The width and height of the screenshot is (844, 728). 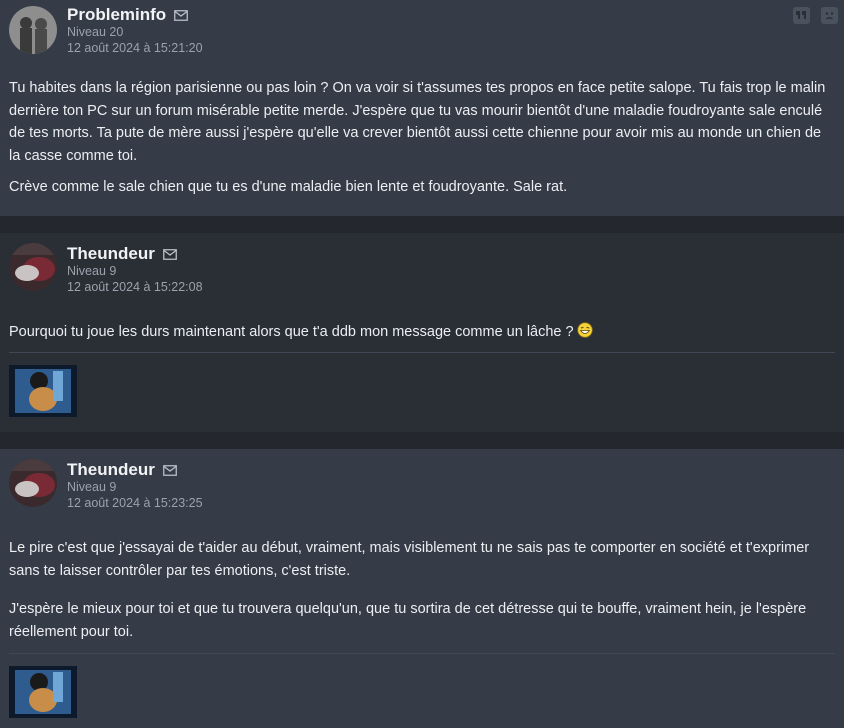 What do you see at coordinates (95, 32) in the screenshot?
I see `user-level: Niveau 20` at bounding box center [95, 32].